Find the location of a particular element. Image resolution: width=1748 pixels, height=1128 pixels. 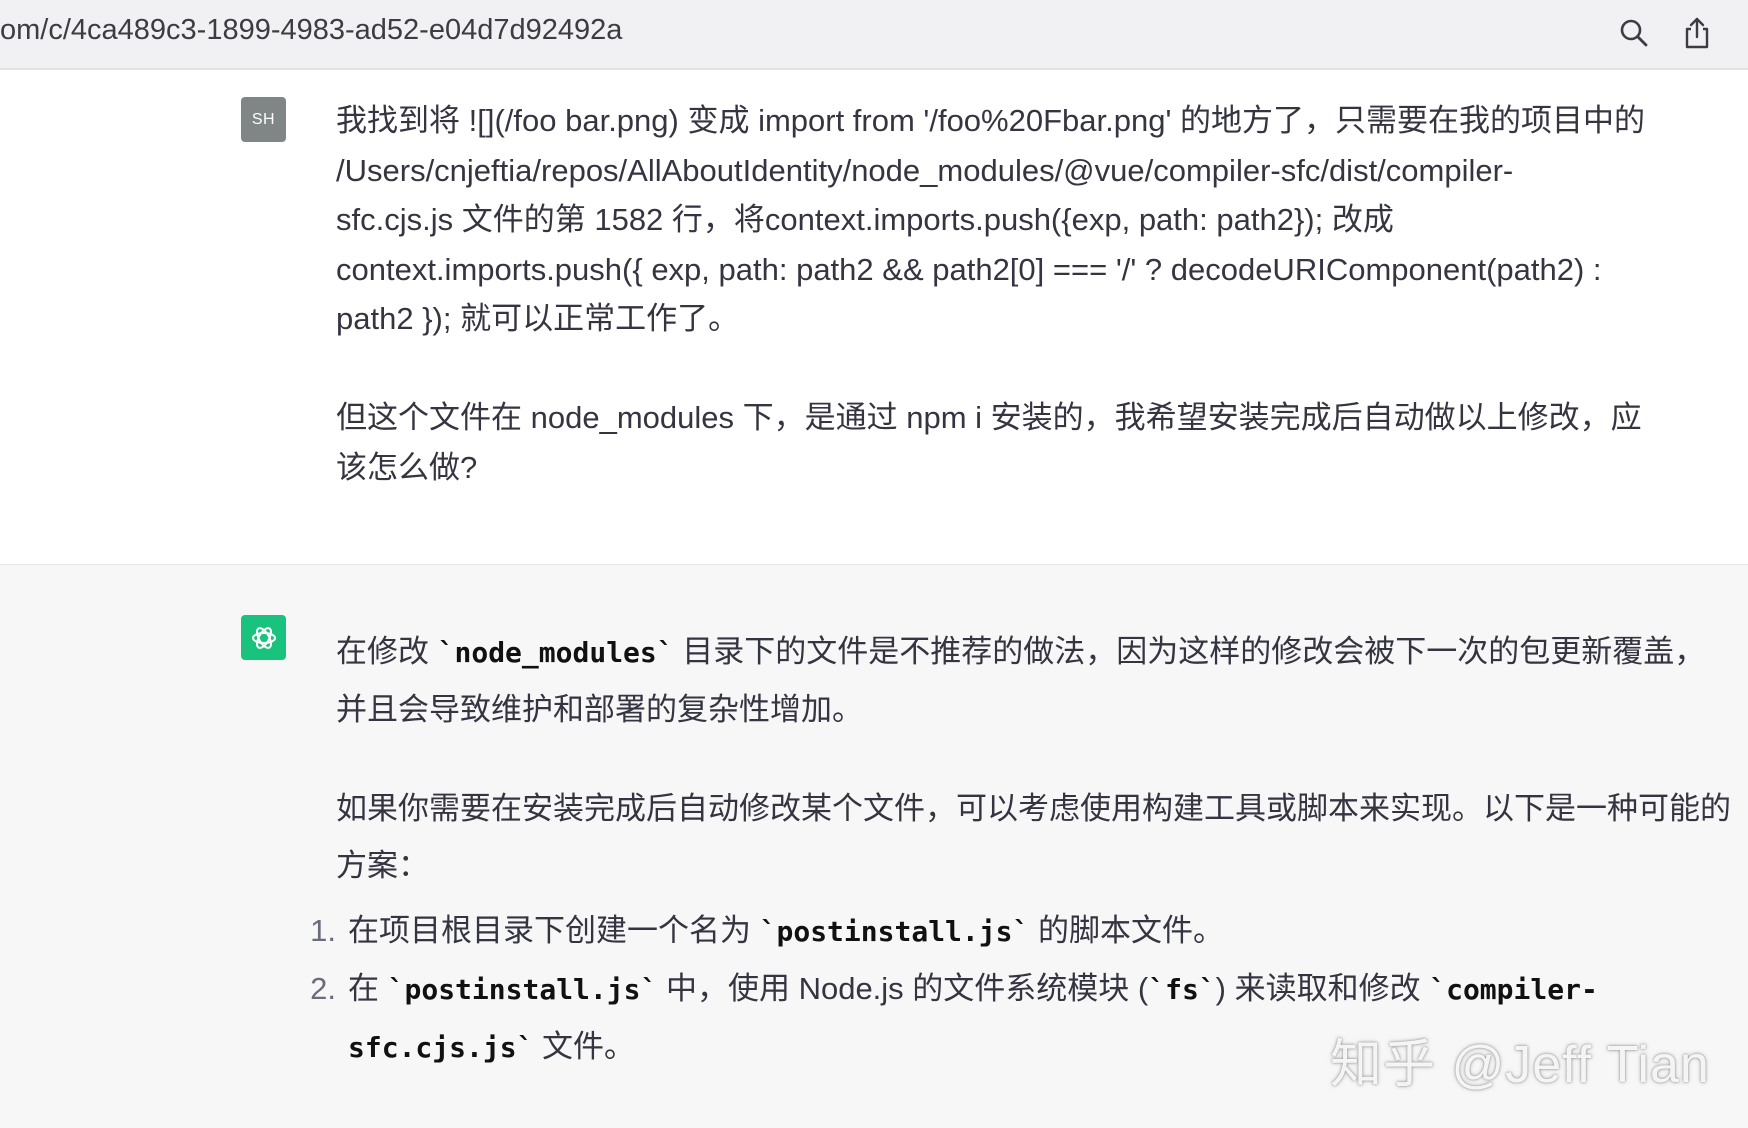

text: 文件。 is located at coordinates (584, 1046).